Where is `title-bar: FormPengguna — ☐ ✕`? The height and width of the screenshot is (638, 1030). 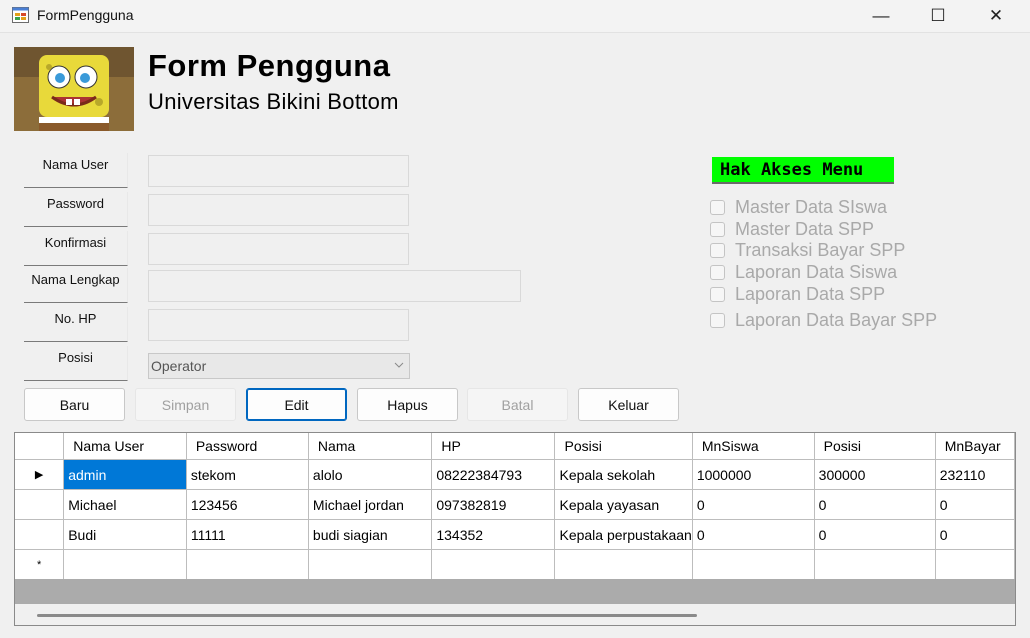 title-bar: FormPengguna — ☐ ✕ is located at coordinates (515, 16).